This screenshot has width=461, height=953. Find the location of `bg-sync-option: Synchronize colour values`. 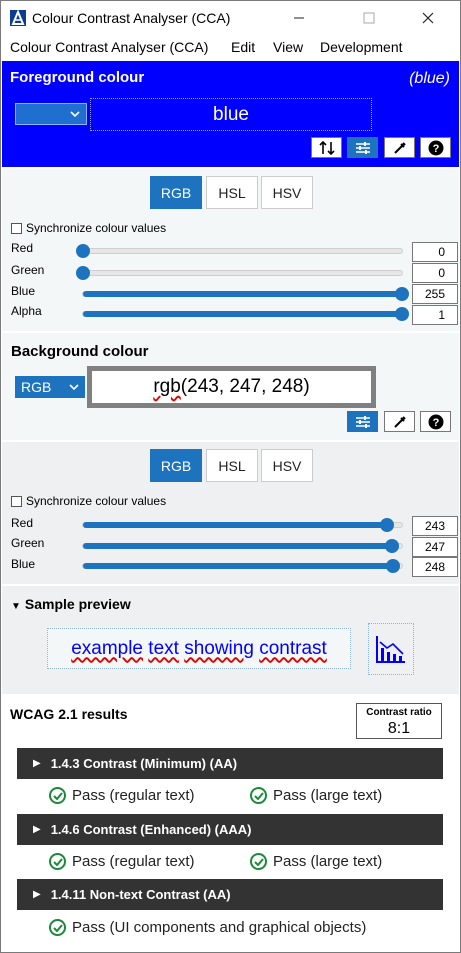

bg-sync-option: Synchronize colour values is located at coordinates (88, 501).